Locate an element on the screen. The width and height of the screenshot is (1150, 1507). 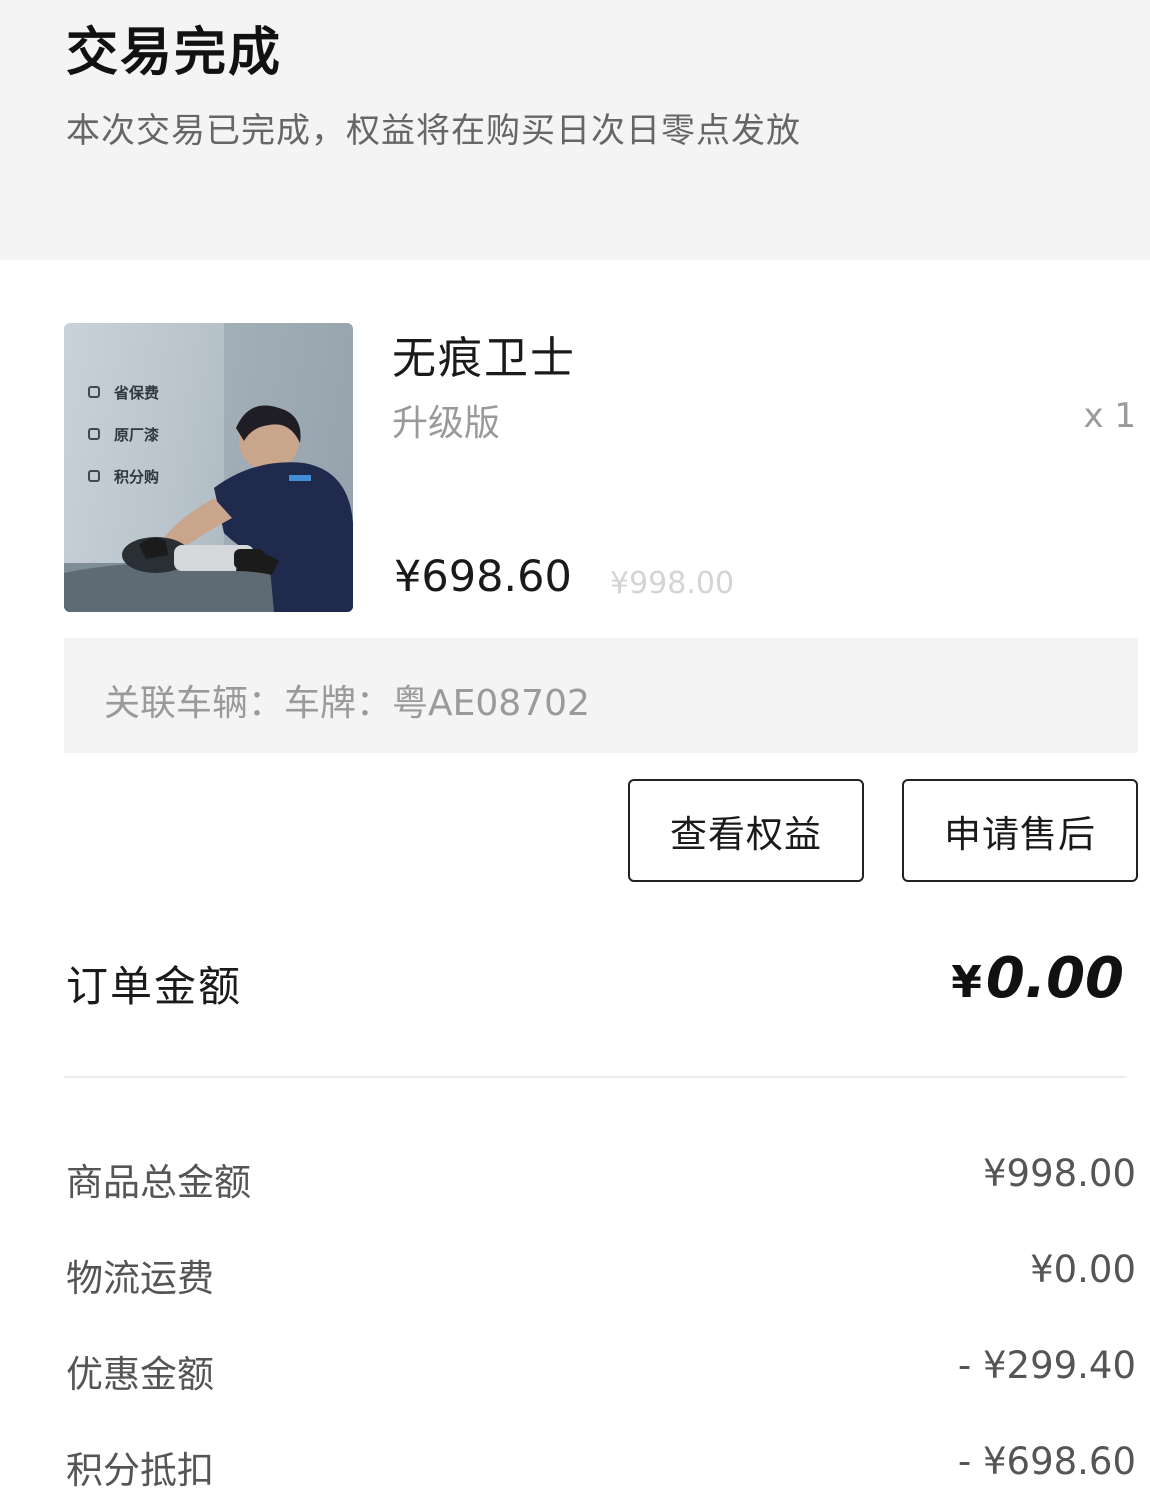
summary-label-shipping: 物流运费 is located at coordinates (140, 1278).